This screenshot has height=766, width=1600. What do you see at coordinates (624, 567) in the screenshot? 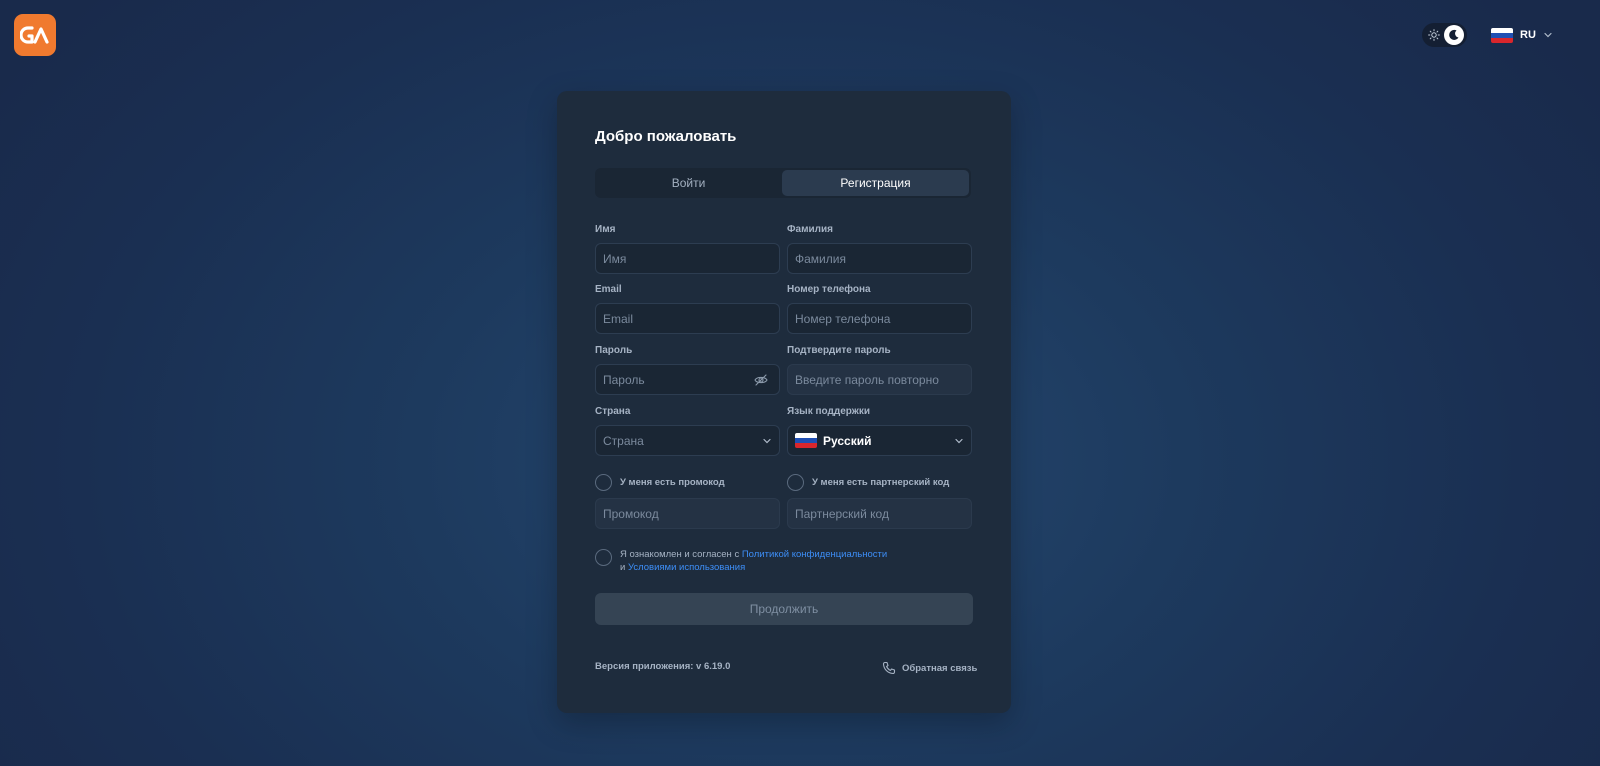
I see `terms-and: и` at bounding box center [624, 567].